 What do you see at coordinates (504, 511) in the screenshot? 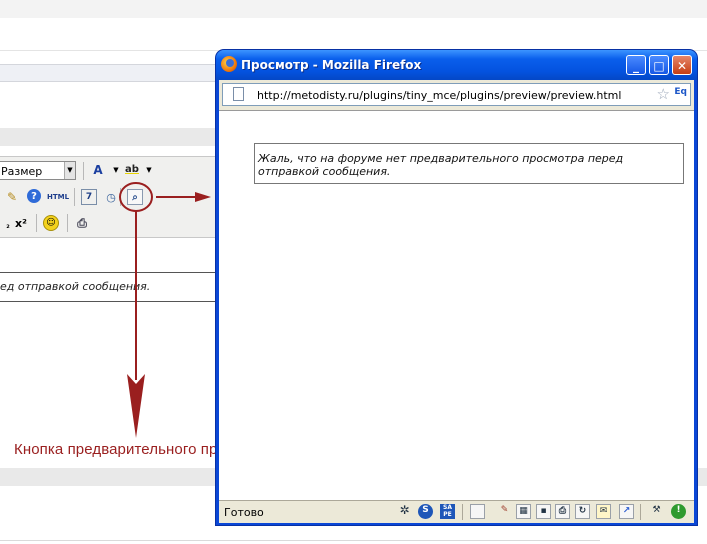
I see `pencil-icon: ✎` at bounding box center [504, 511].